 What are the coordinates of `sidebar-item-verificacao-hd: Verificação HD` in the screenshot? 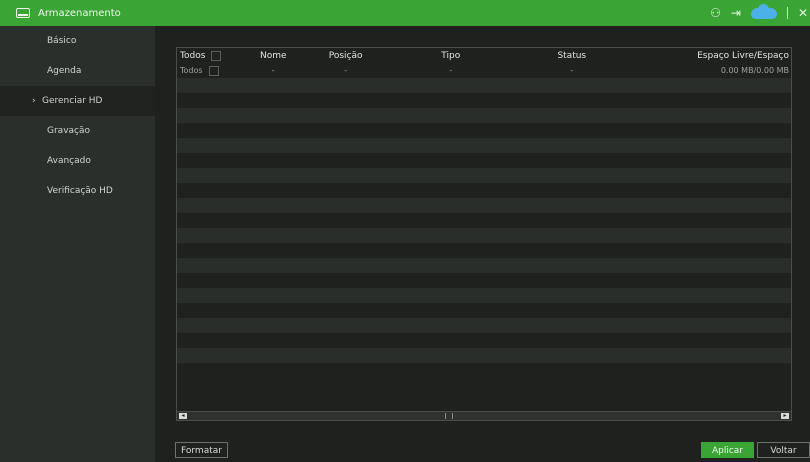 It's located at (77, 191).